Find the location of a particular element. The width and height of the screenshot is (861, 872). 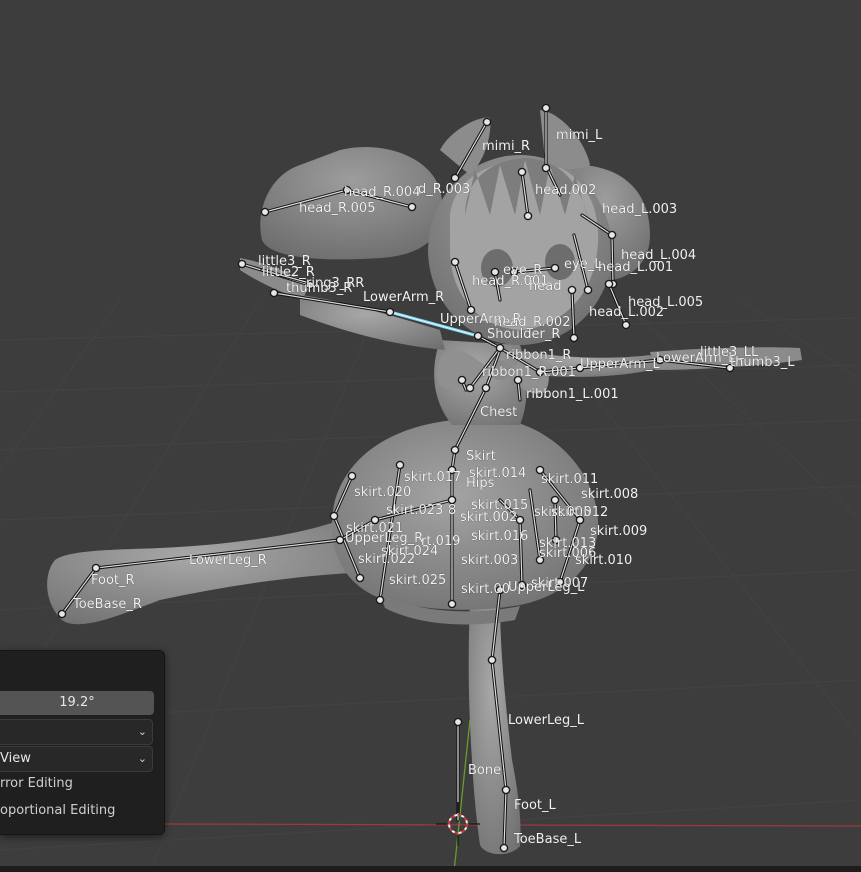

bone-label-skirt-022: skirt.022 is located at coordinates (386, 559).